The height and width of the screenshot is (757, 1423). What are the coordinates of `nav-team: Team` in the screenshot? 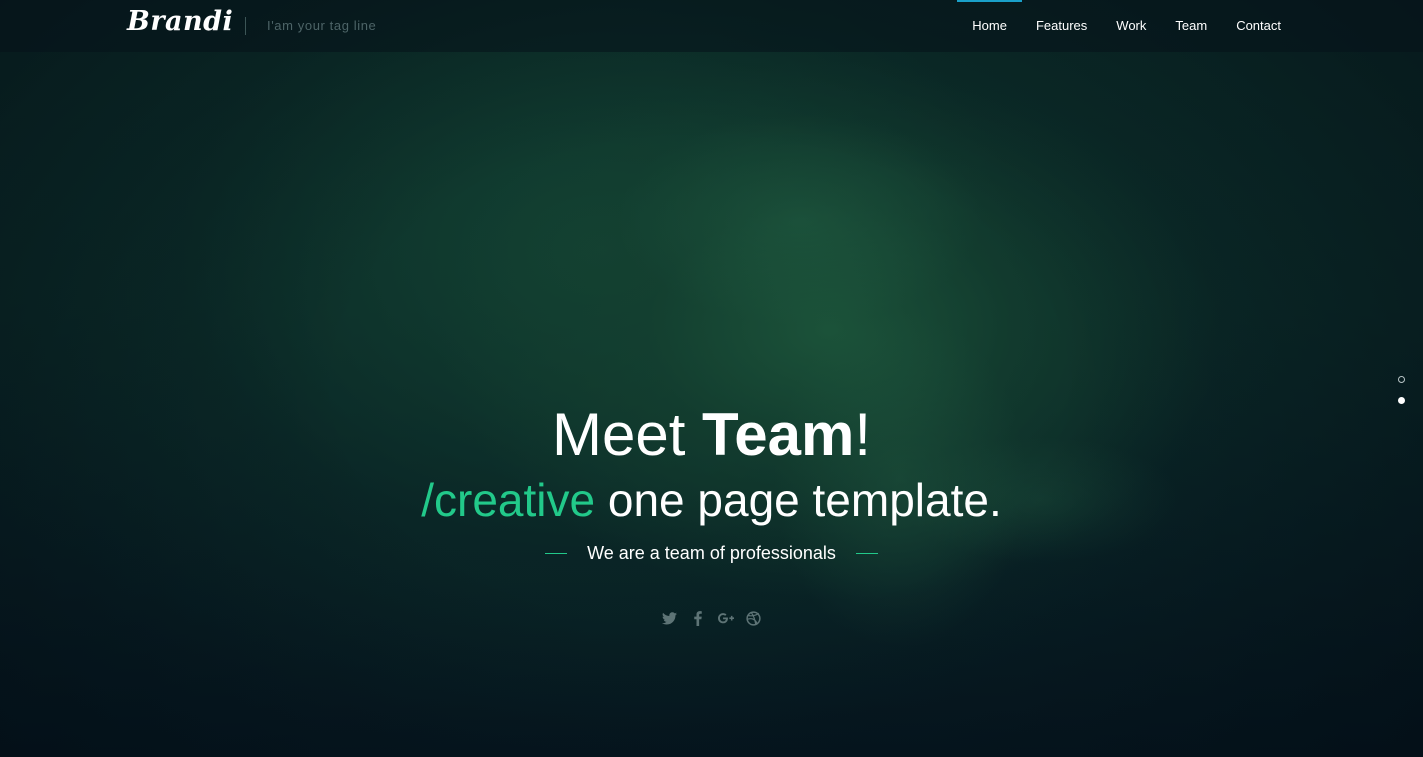 It's located at (1191, 26).